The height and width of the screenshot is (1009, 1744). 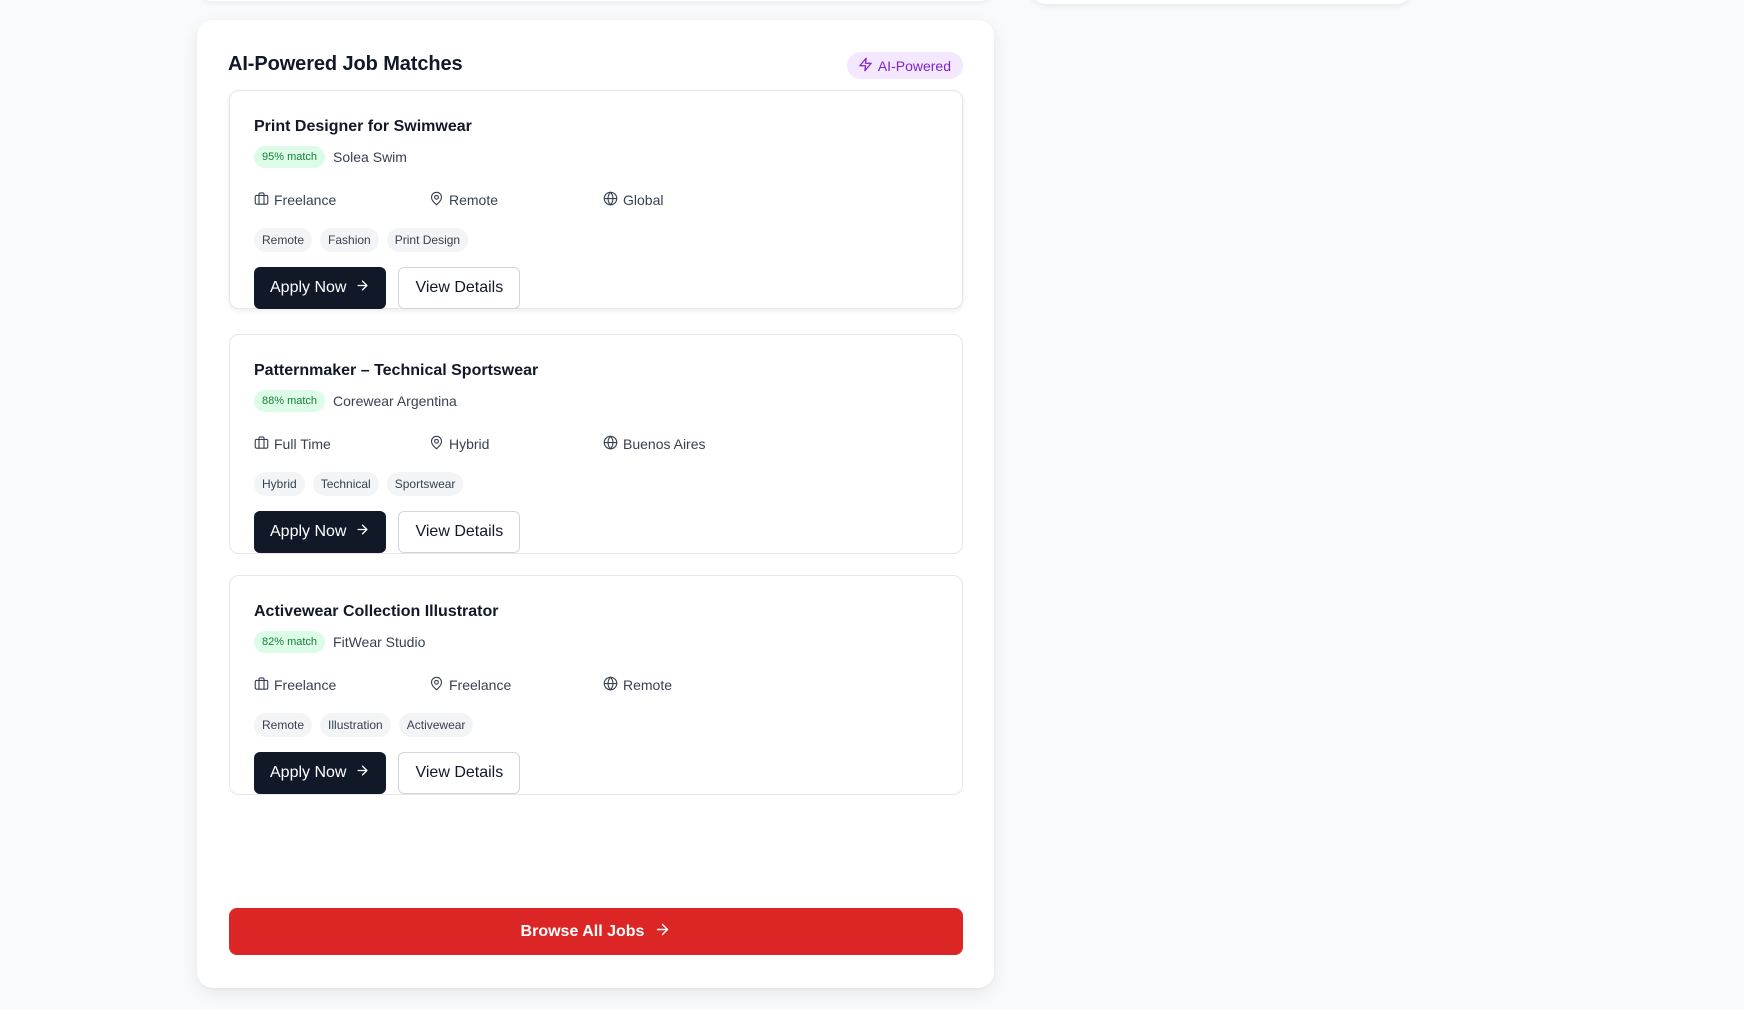 What do you see at coordinates (376, 612) in the screenshot?
I see `job-title: Activewear Collection Illustrator` at bounding box center [376, 612].